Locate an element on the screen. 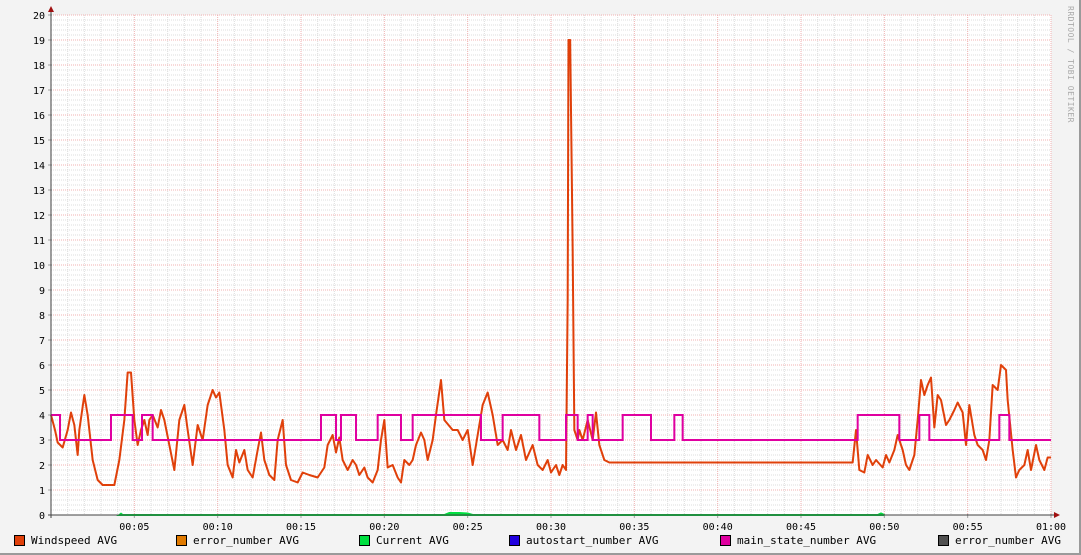  x-tick-label: 00:20 is located at coordinates (384, 527).